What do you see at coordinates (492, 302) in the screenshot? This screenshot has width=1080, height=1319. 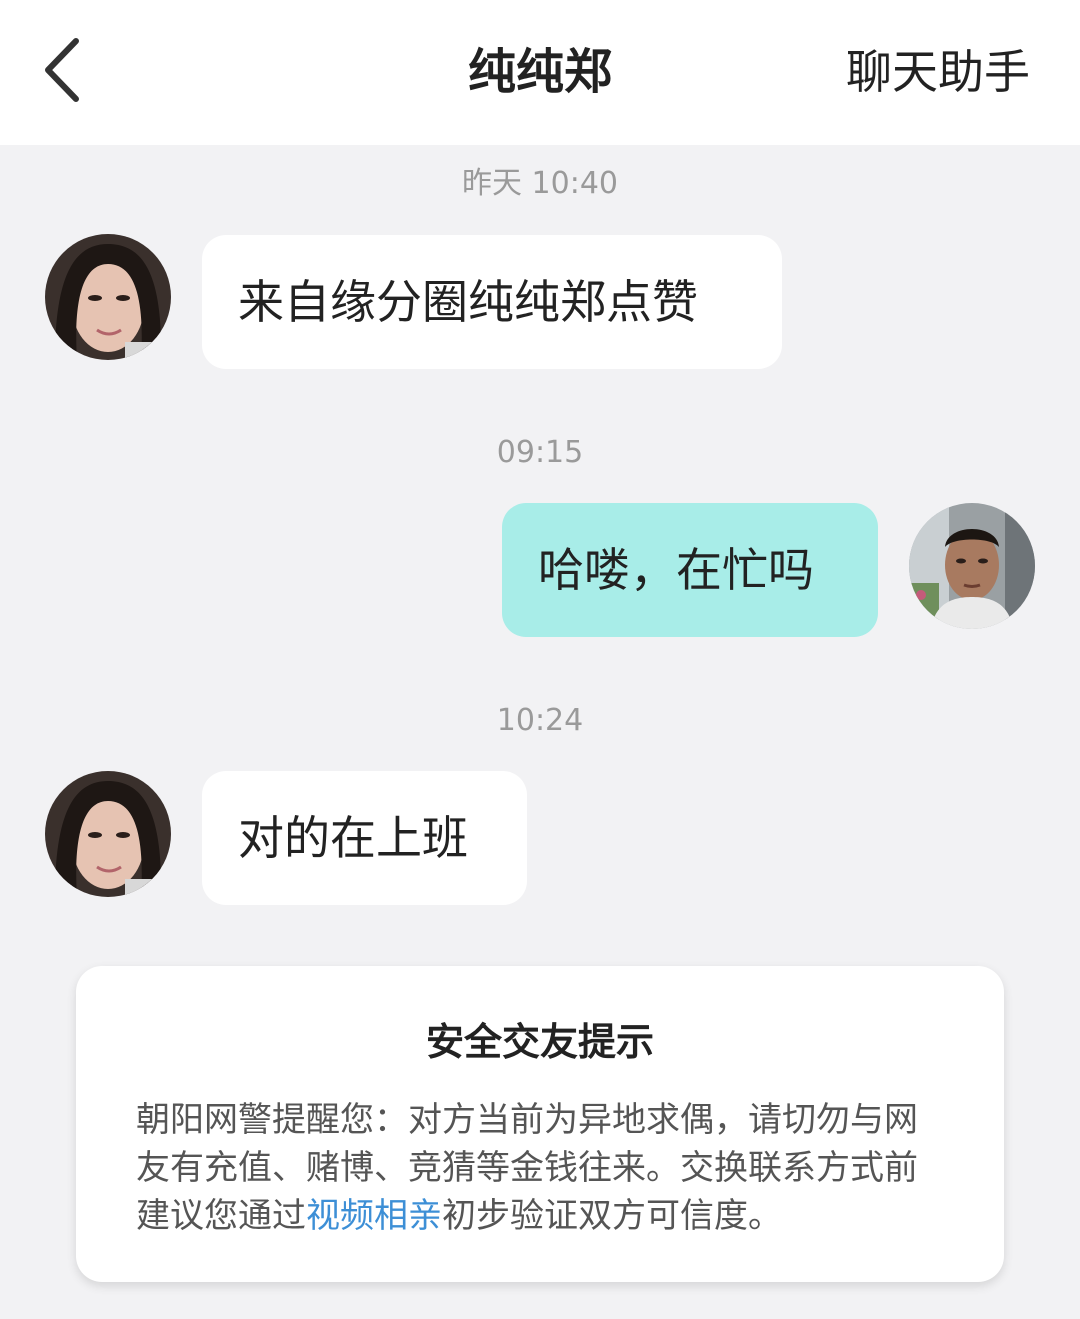 I see `message-bubble-incoming: 来自缘分圈纯纯郑点赞` at bounding box center [492, 302].